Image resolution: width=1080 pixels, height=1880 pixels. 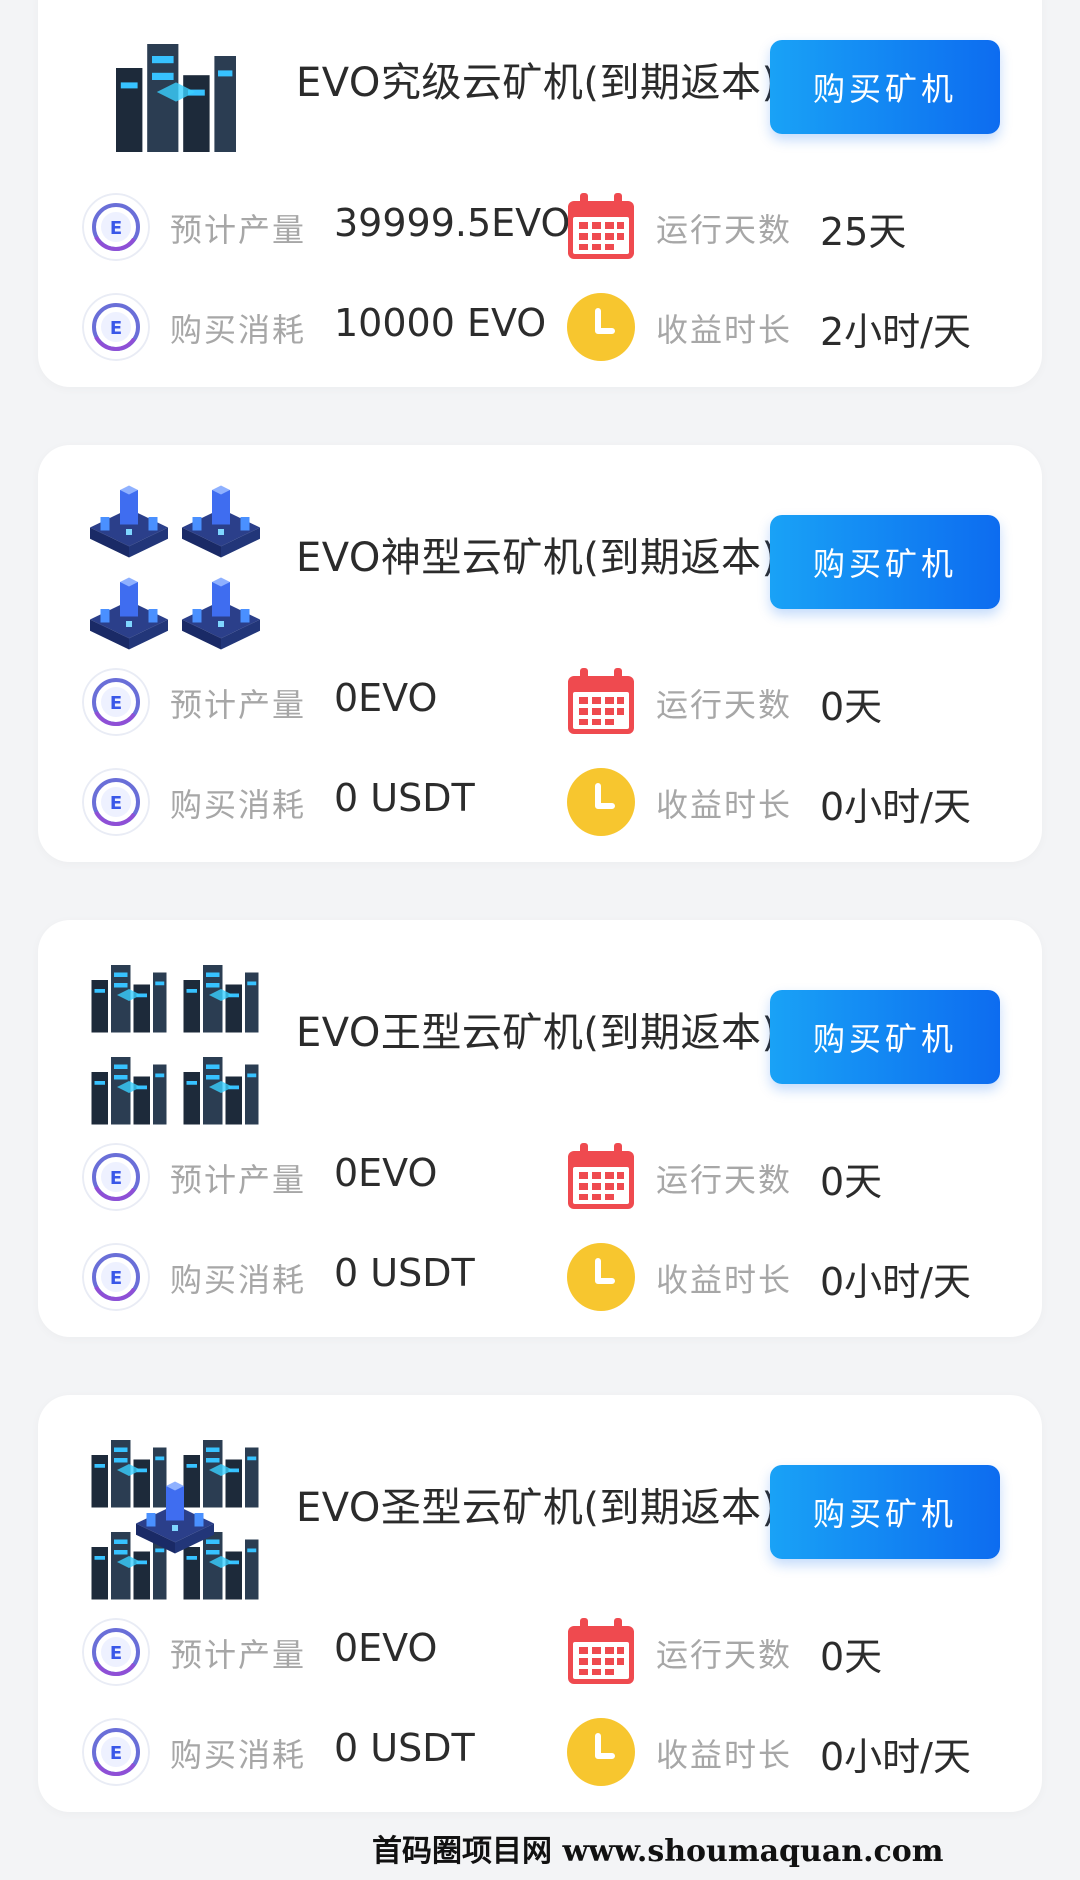 I want to click on stats-row: 预计产量 39999.5EVO 运行天数 25天, so click(x=540, y=227).